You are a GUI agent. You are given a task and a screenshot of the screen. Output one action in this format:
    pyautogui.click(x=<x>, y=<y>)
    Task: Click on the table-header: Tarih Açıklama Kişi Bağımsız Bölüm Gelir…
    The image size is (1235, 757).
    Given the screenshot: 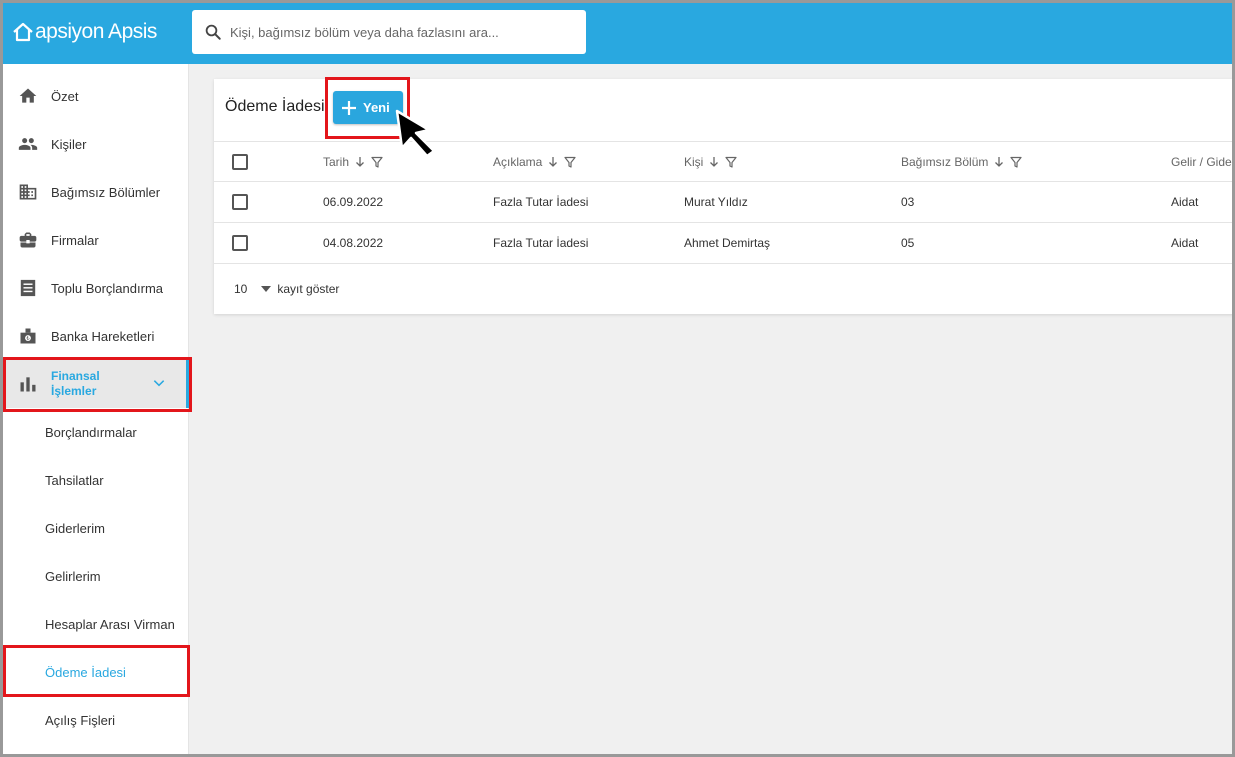 What is the action you would take?
    pyautogui.click(x=724, y=161)
    